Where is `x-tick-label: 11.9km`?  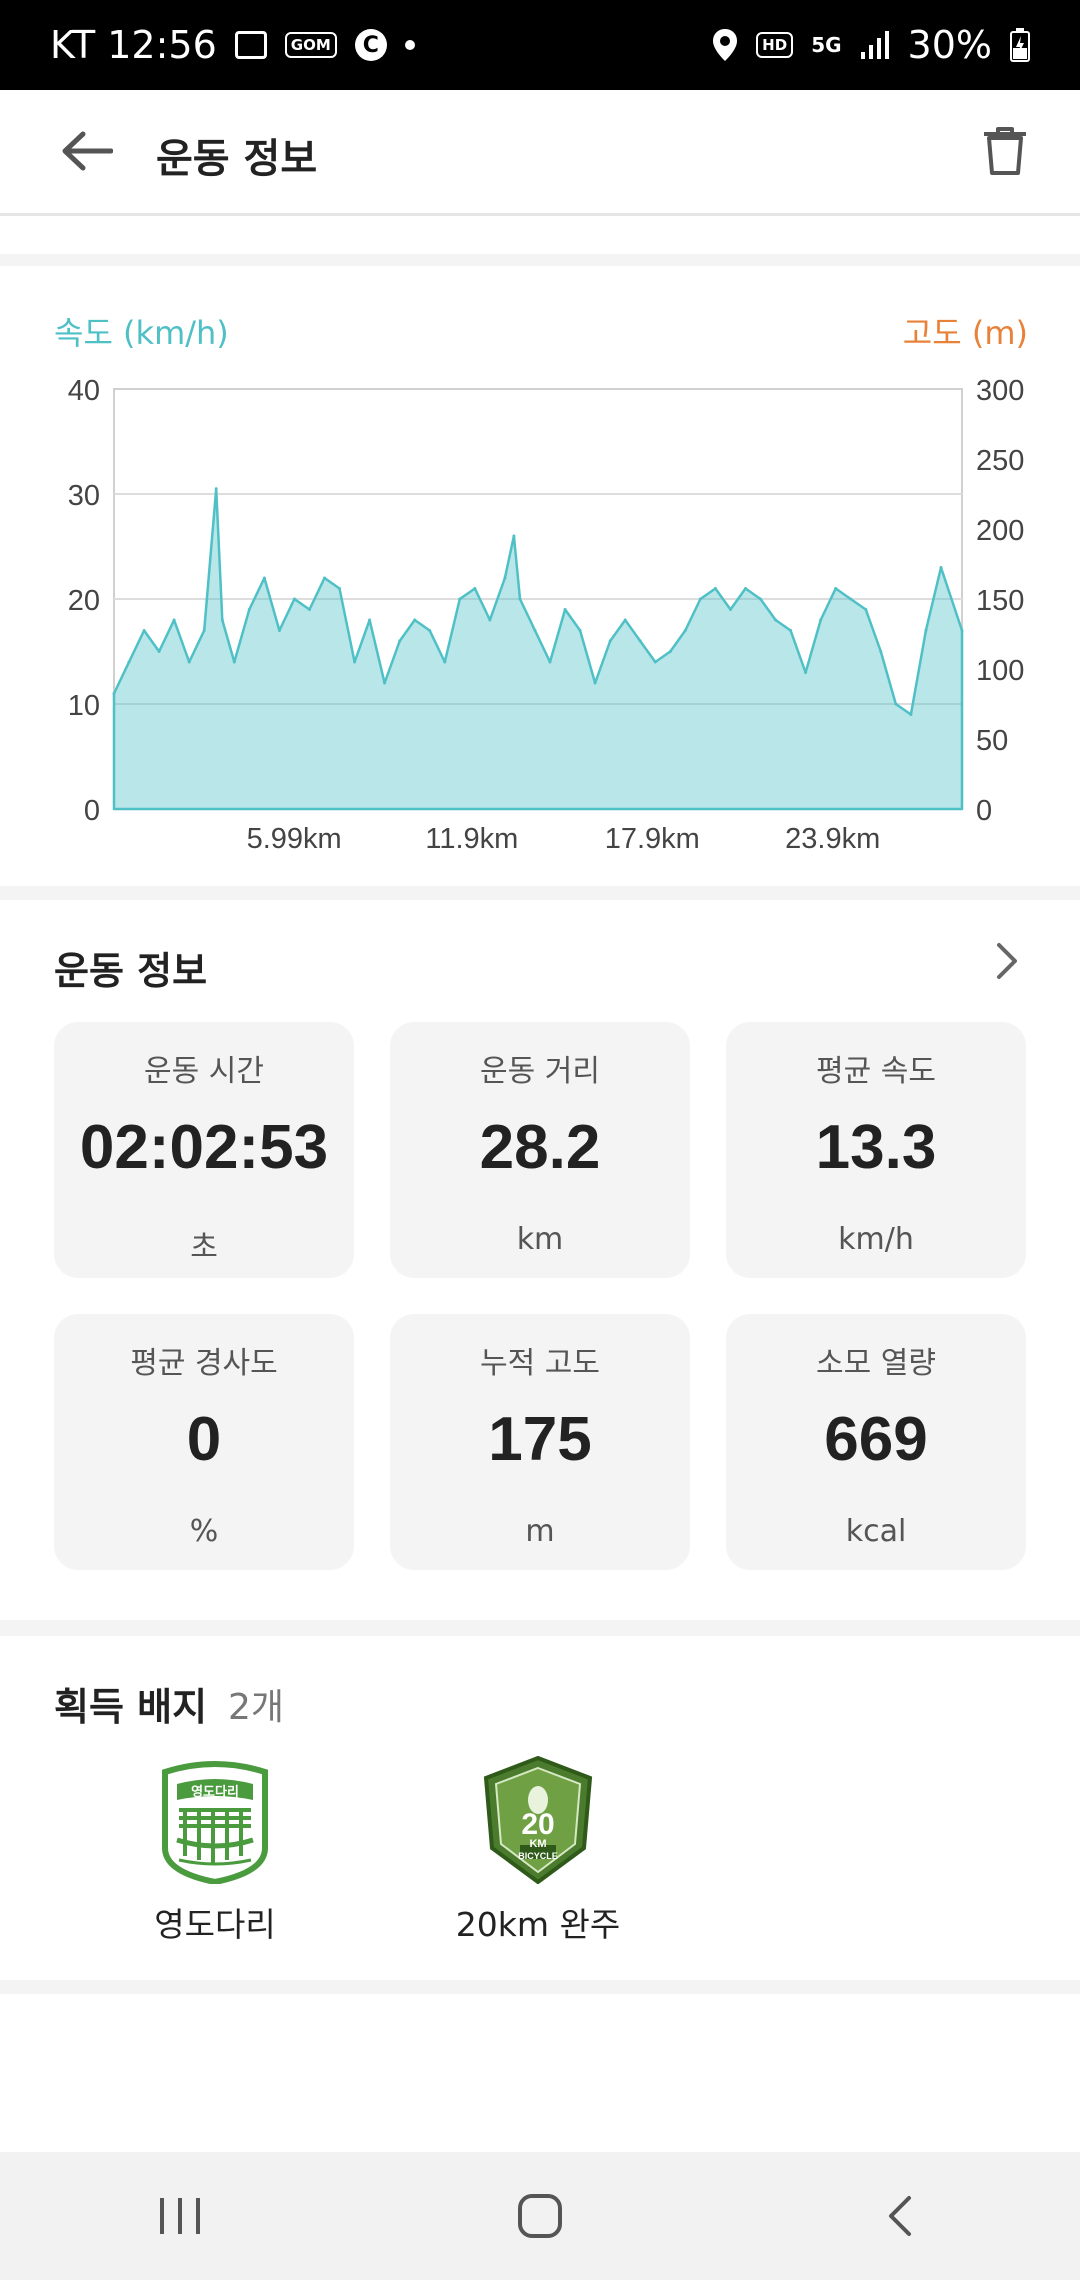
x-tick-label: 11.9km is located at coordinates (471, 839).